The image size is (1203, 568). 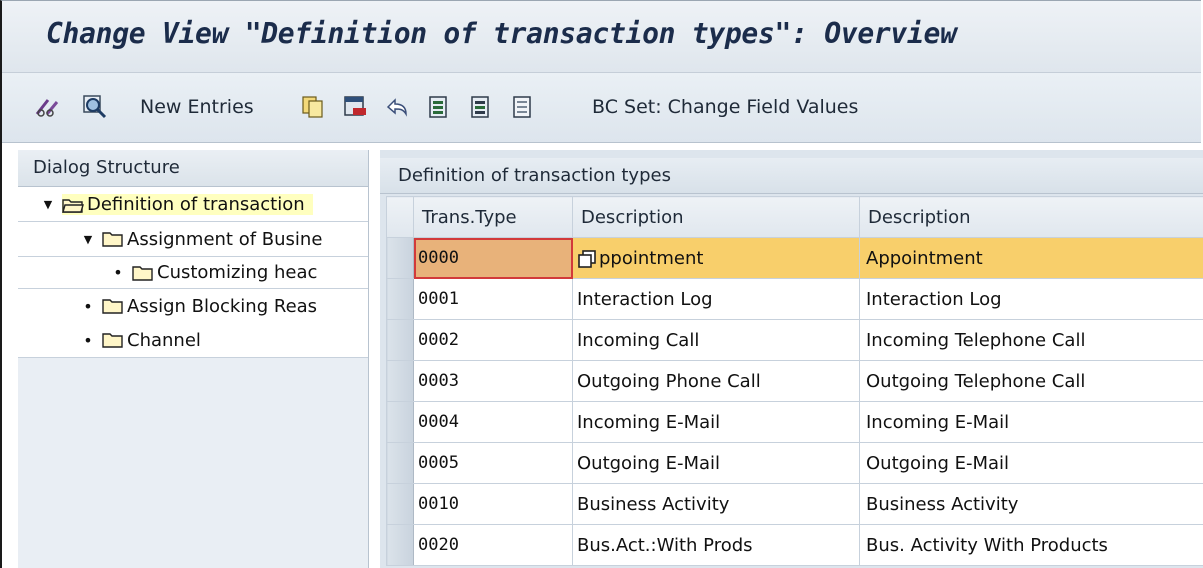 I want to click on select-all-rows-cell, so click(x=400, y=217).